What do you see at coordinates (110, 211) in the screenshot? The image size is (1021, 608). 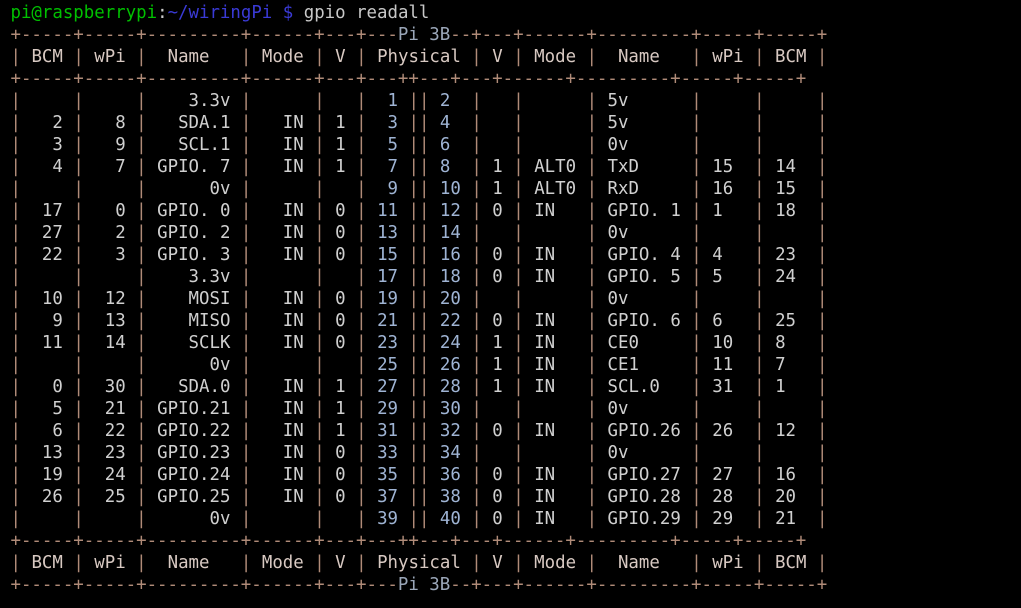 I see `cell-wpi-left: 0` at bounding box center [110, 211].